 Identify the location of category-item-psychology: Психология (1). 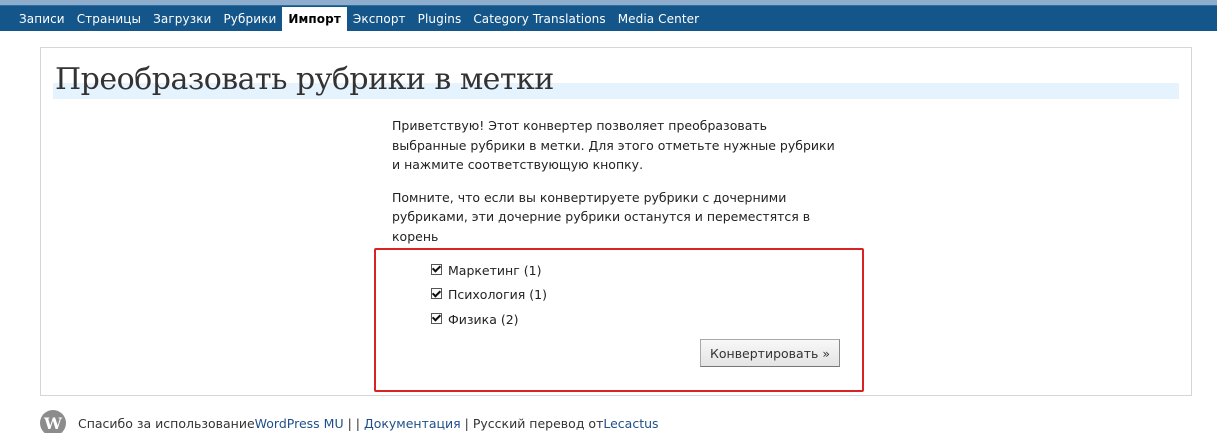
(489, 295).